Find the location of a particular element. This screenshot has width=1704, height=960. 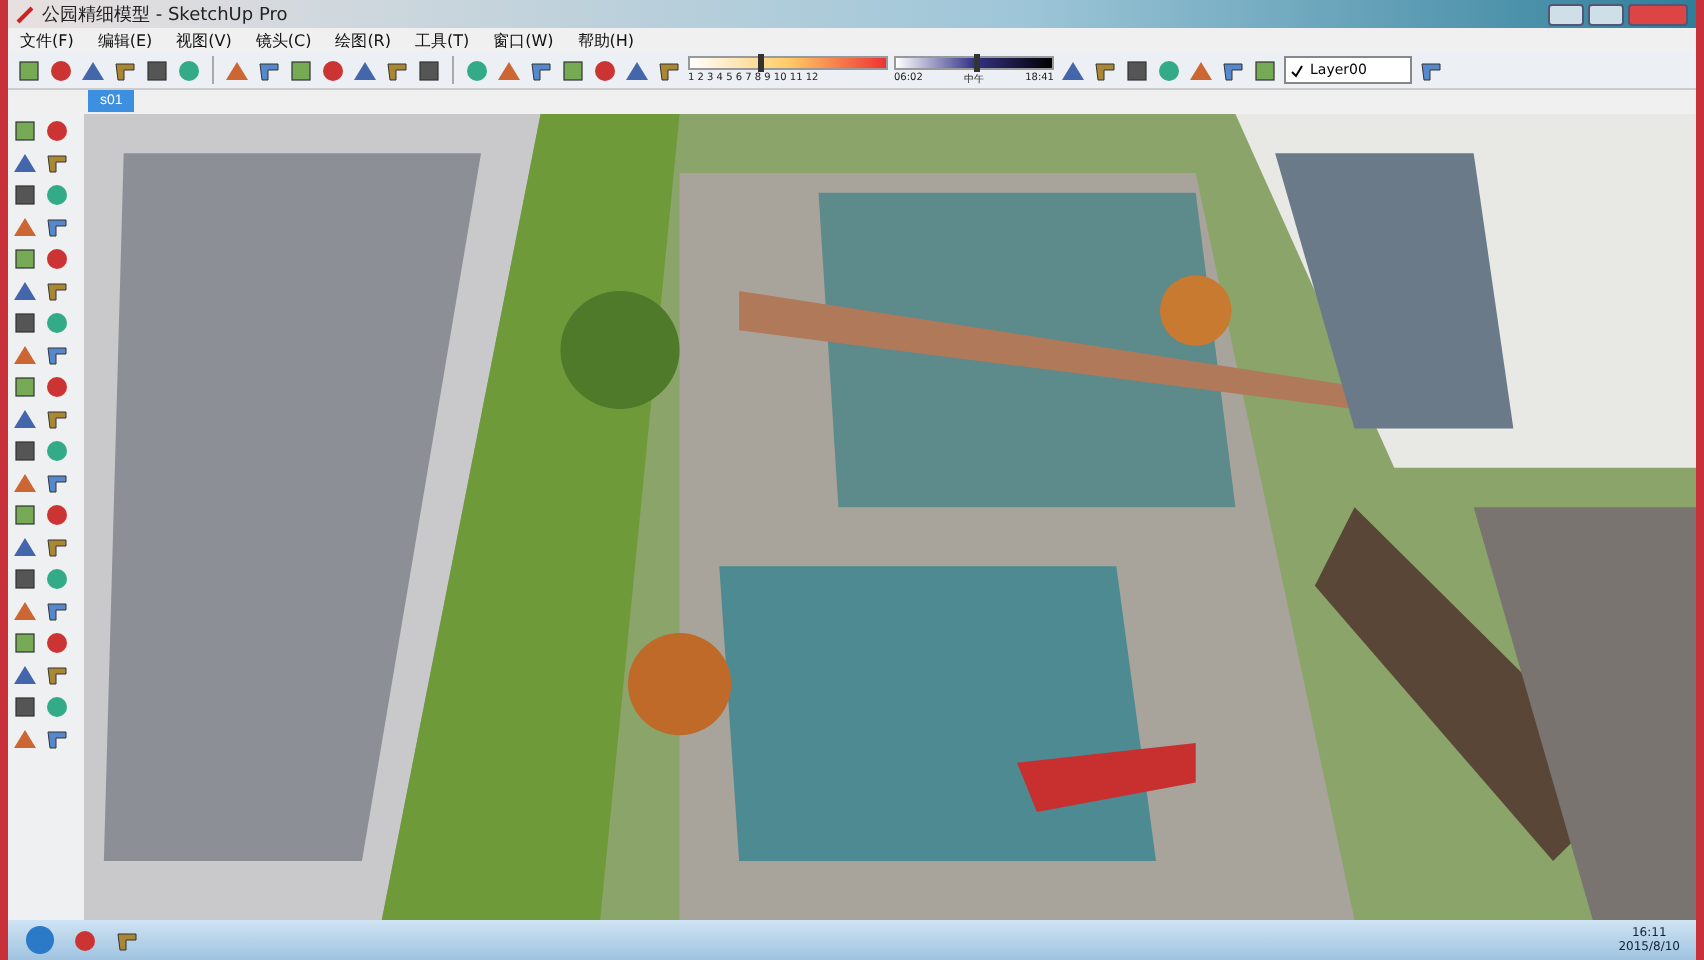

menu-item: 窗口(W) is located at coordinates (523, 40).